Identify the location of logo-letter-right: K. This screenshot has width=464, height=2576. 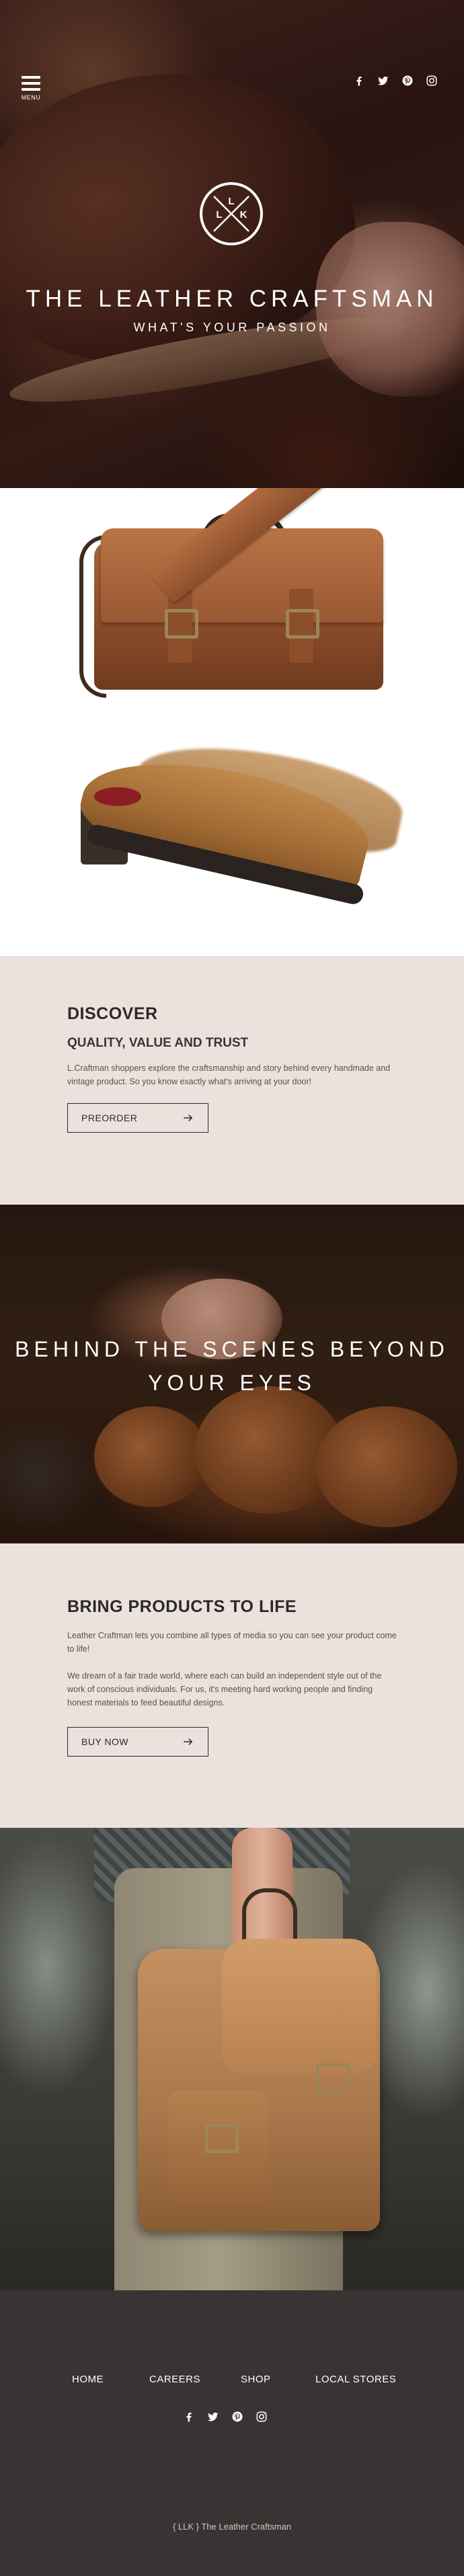
(243, 214).